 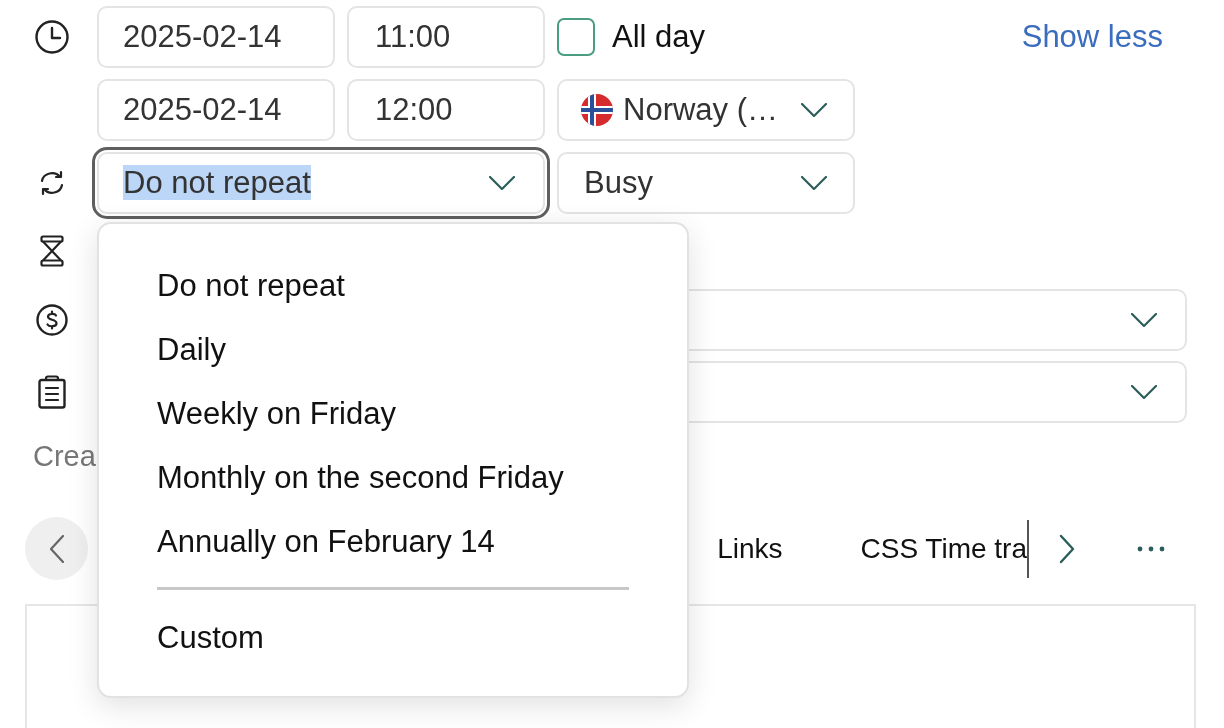 What do you see at coordinates (393, 638) in the screenshot?
I see `menu-option: Custom` at bounding box center [393, 638].